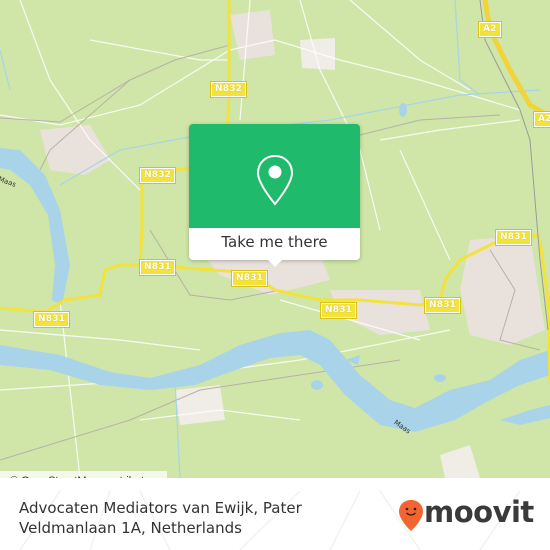 The image size is (550, 550). Describe the element at coordinates (274, 244) in the screenshot. I see `take-me-there-button: Take me there` at that location.